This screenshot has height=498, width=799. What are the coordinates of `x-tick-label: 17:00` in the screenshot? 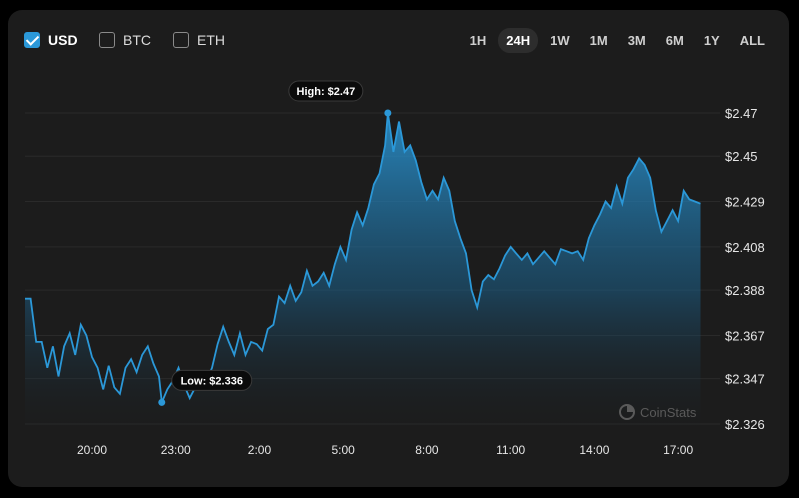 It's located at (678, 450).